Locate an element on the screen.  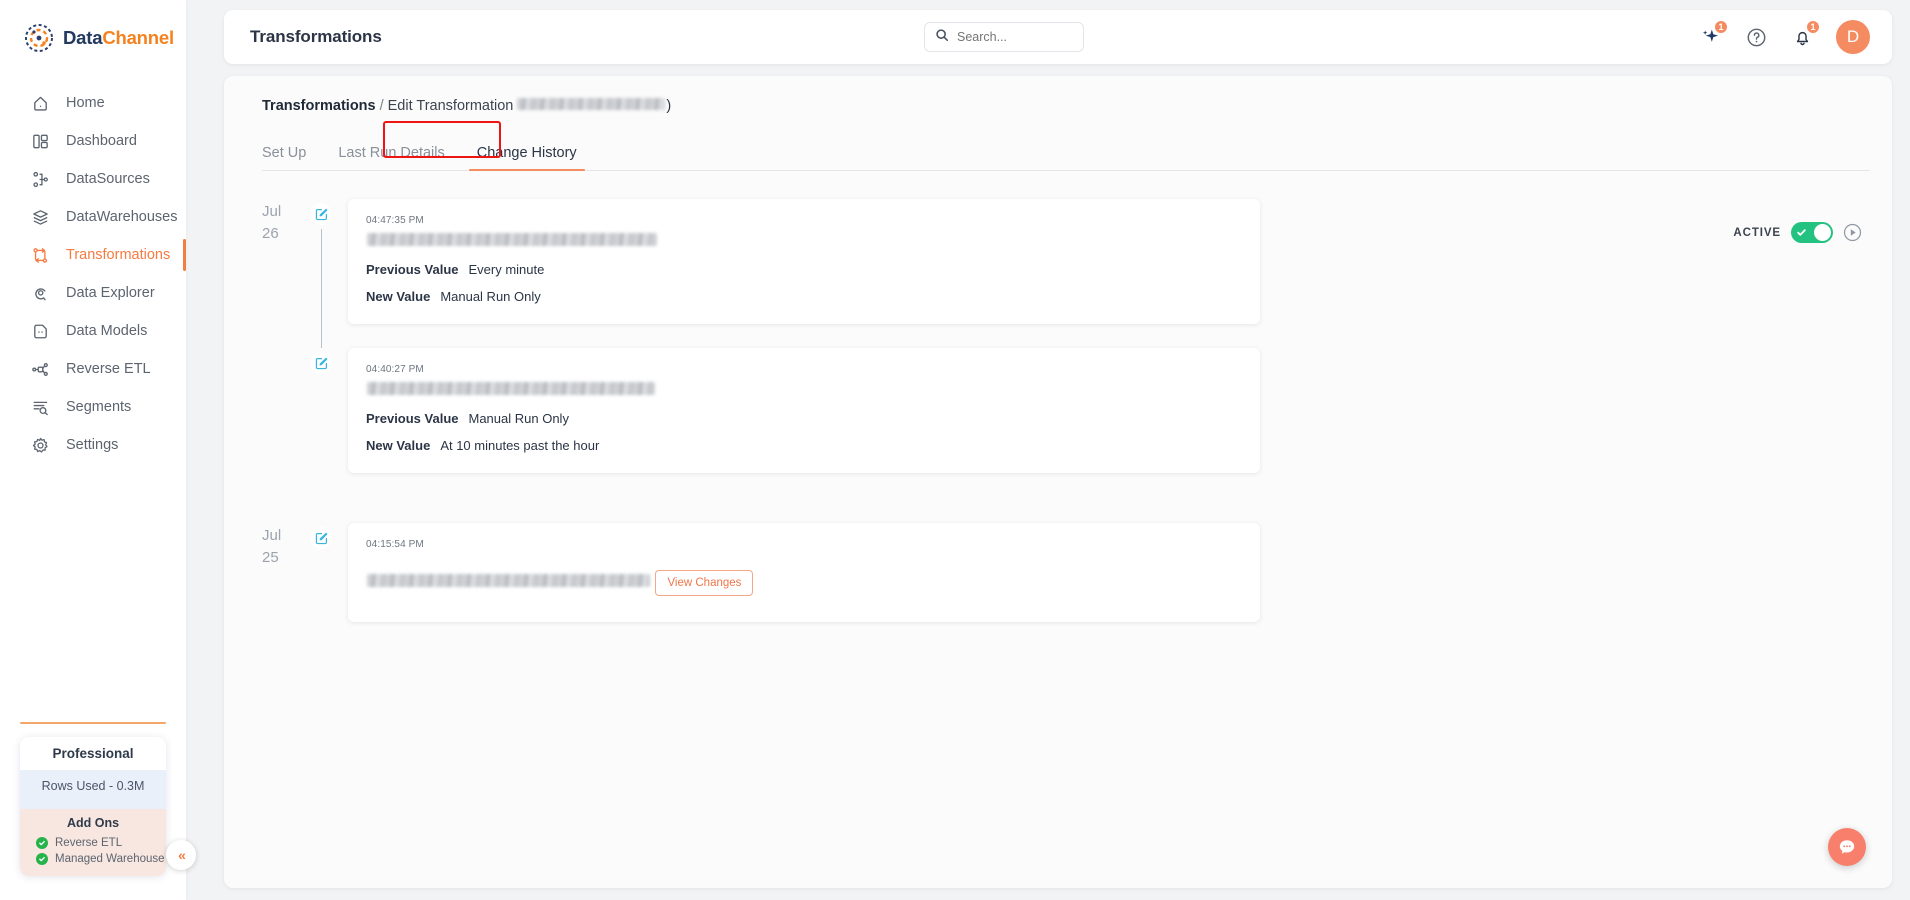
sidebar-item-label: Home is located at coordinates (85, 103).